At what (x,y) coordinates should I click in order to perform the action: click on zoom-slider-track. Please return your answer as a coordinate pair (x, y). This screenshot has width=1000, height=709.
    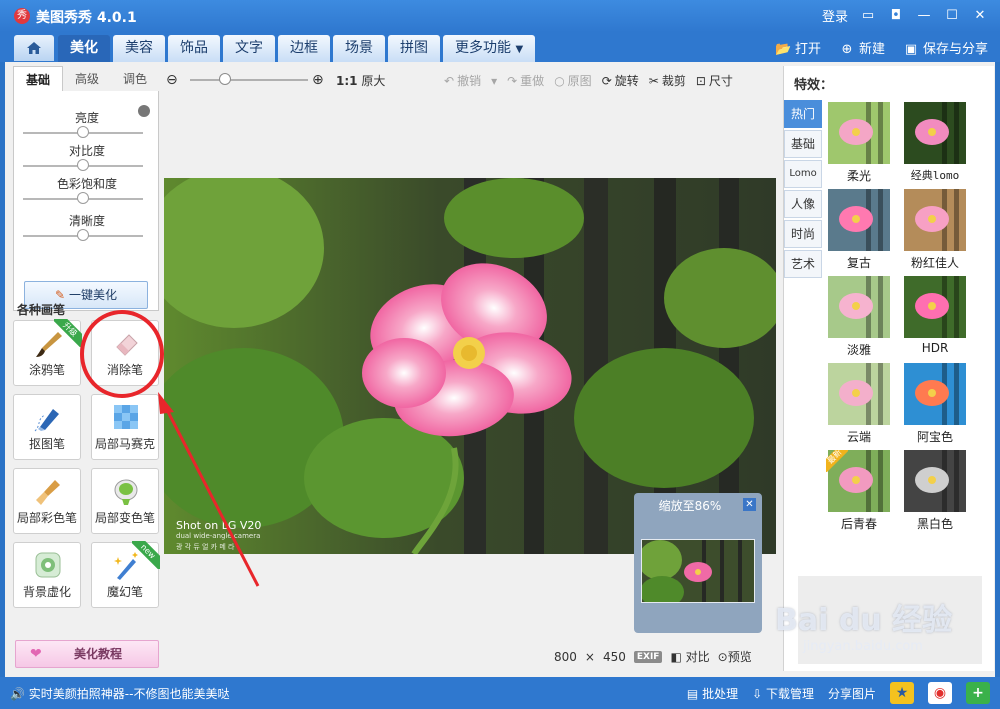
    Looking at the image, I should click on (249, 80).